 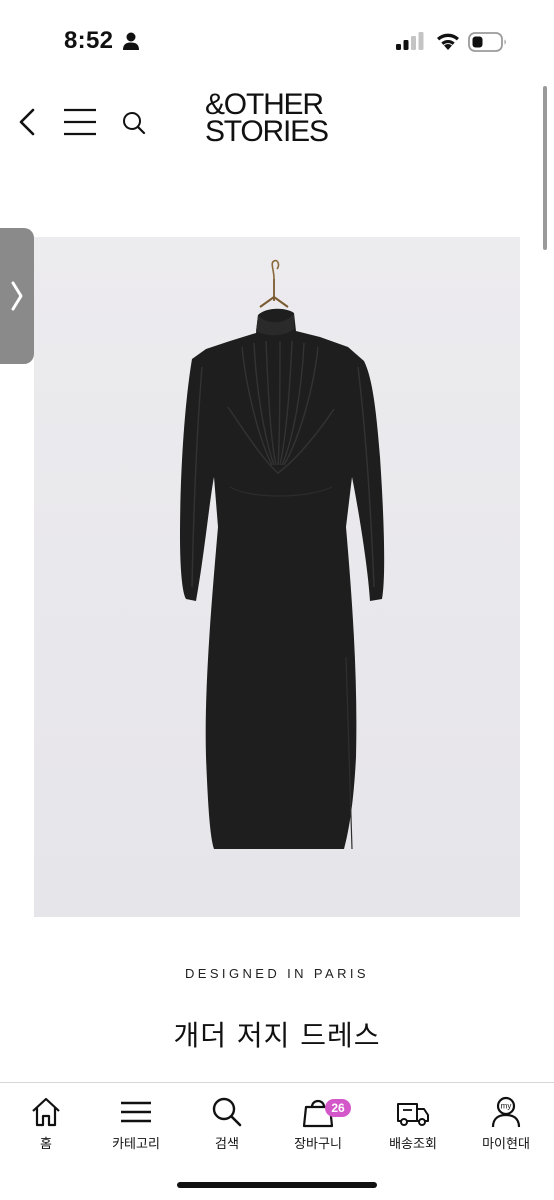 I want to click on nav-home: 홈, so click(x=46, y=1129).